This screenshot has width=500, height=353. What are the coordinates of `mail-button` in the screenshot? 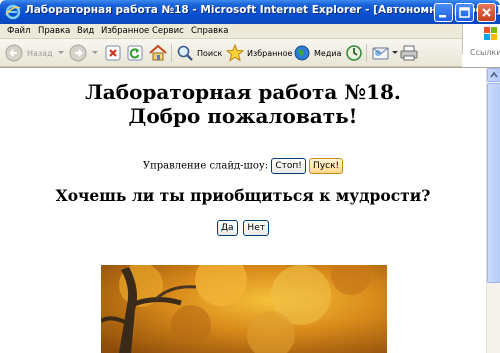 It's located at (385, 53).